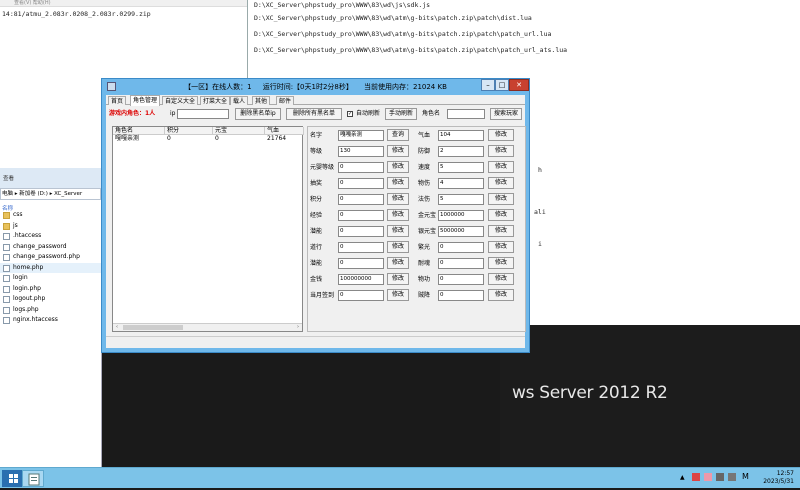  What do you see at coordinates (275, 139) in the screenshot?
I see `table-cell: 21764` at bounding box center [275, 139].